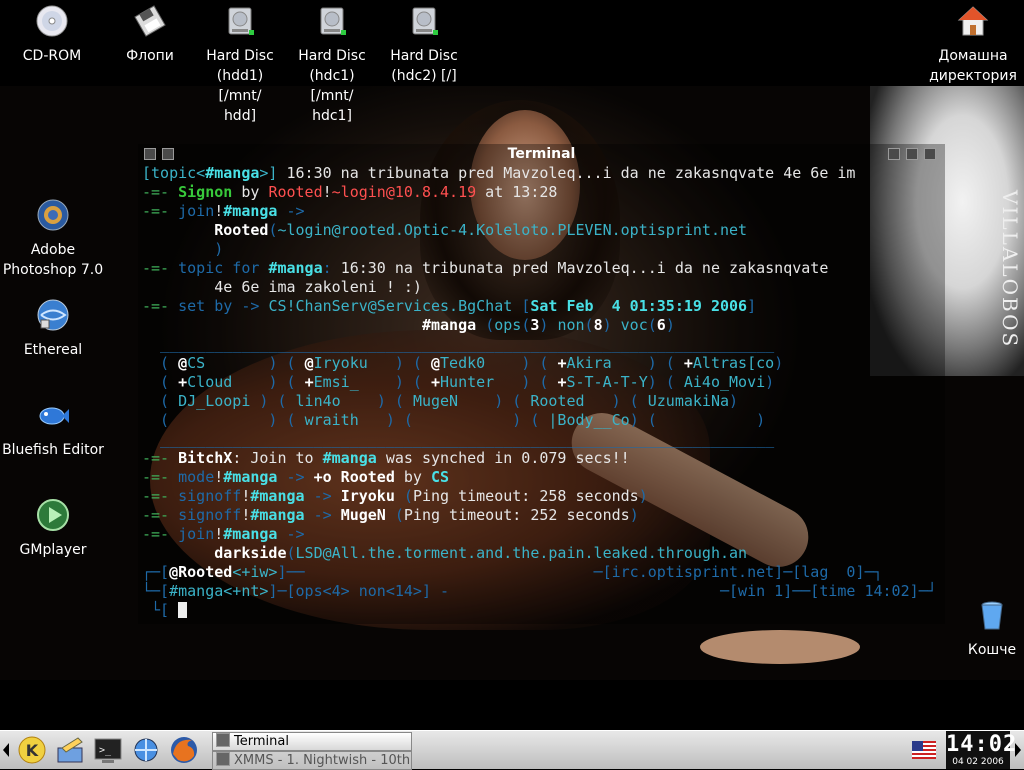 This screenshot has width=1024, height=770. I want to click on terminal-text-segment: @Rooted, so click(201, 572).